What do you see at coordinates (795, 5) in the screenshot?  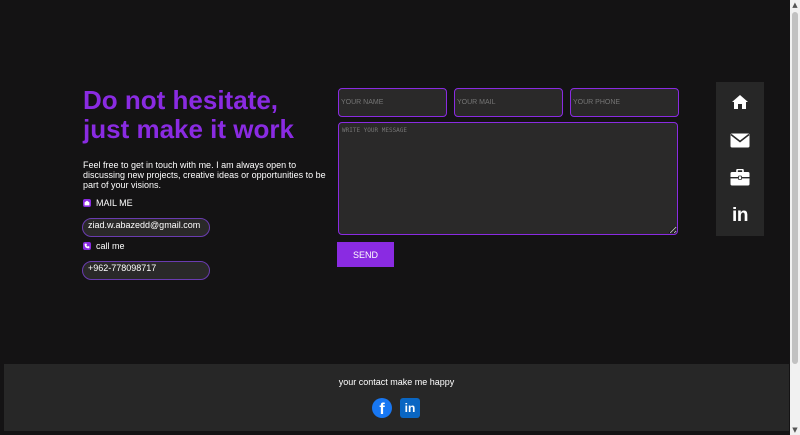 I see `scroll-up-arrow-icon: ▲` at bounding box center [795, 5].